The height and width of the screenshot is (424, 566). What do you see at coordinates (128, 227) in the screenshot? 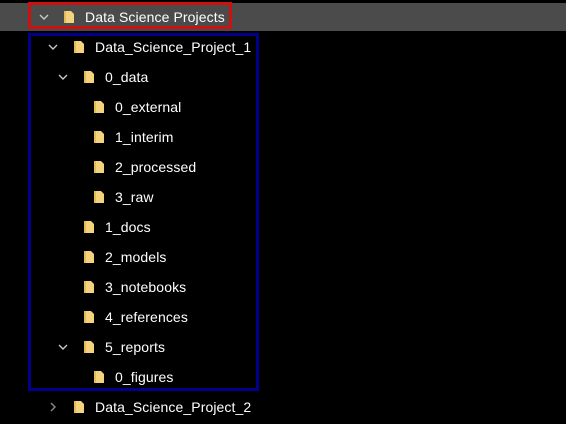
I see `tree-item-label: 1_docs` at bounding box center [128, 227].